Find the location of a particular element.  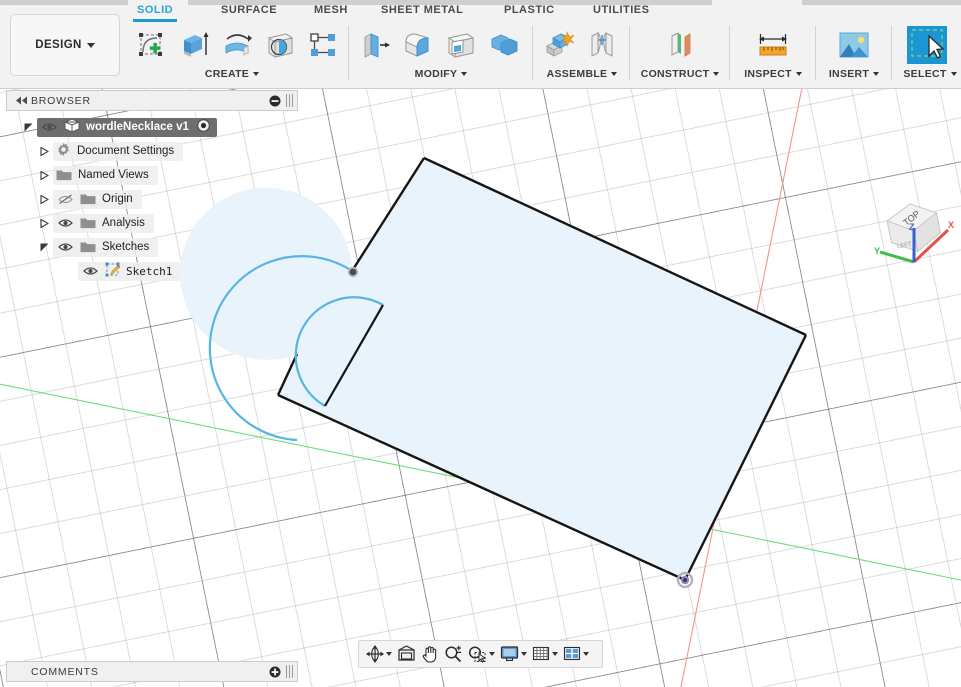

select-window-icon is located at coordinates (927, 45).